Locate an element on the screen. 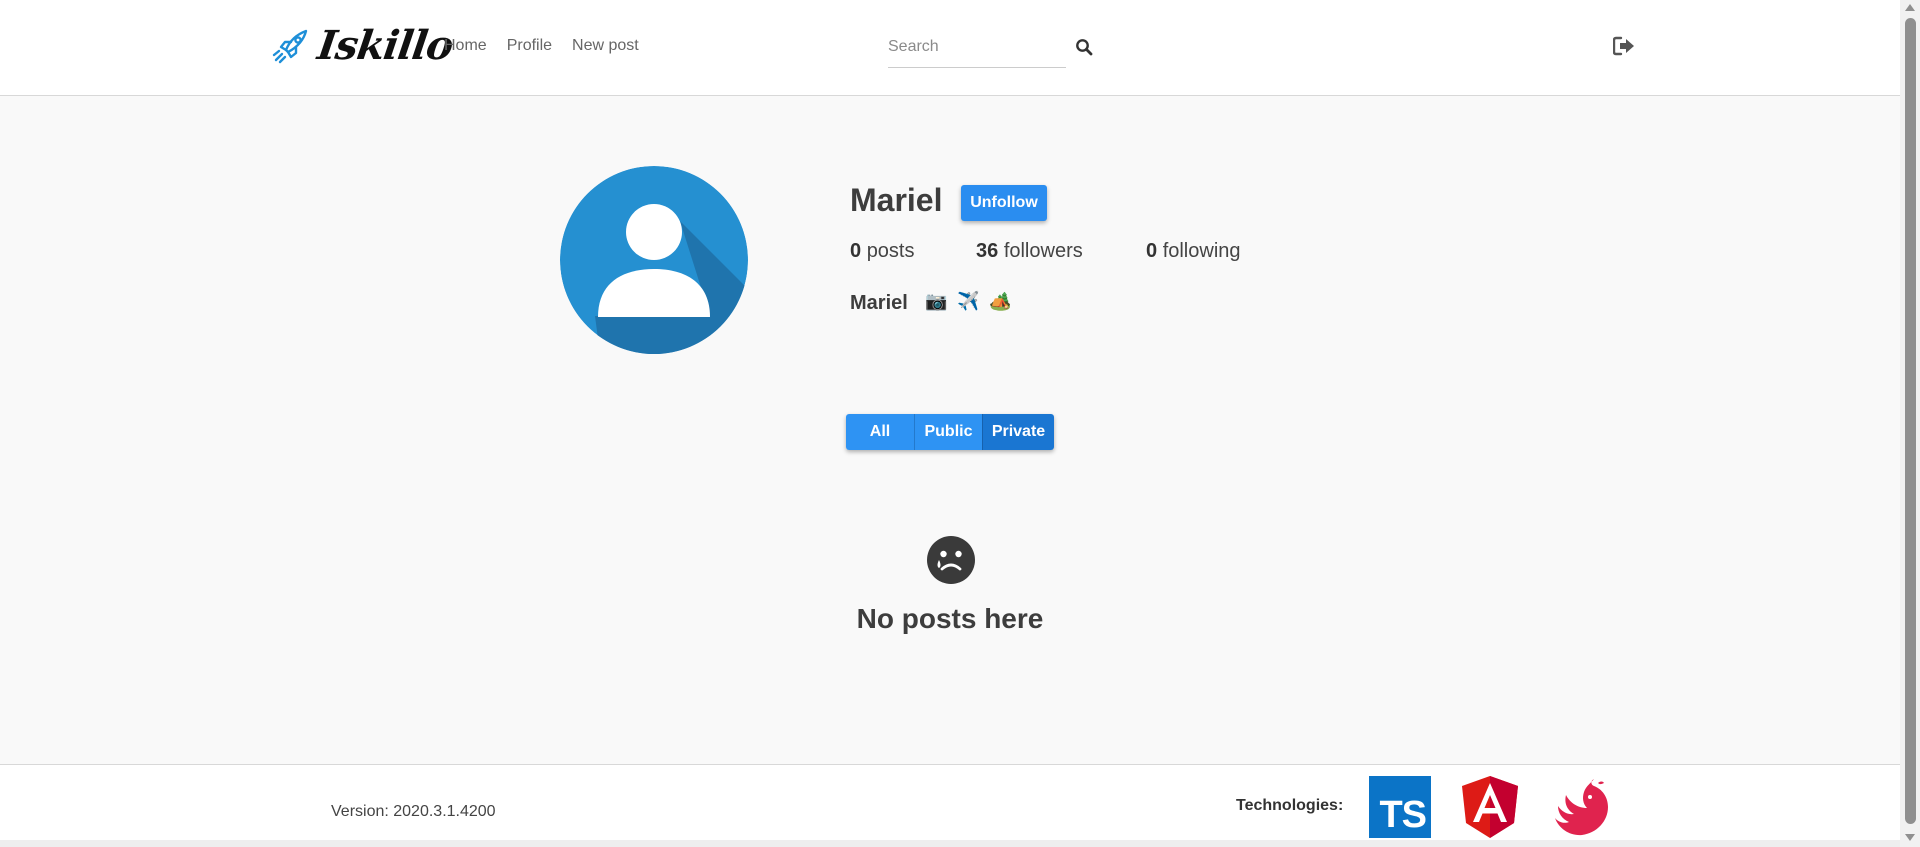 The image size is (1920, 847). posts-label: posts is located at coordinates (890, 251).